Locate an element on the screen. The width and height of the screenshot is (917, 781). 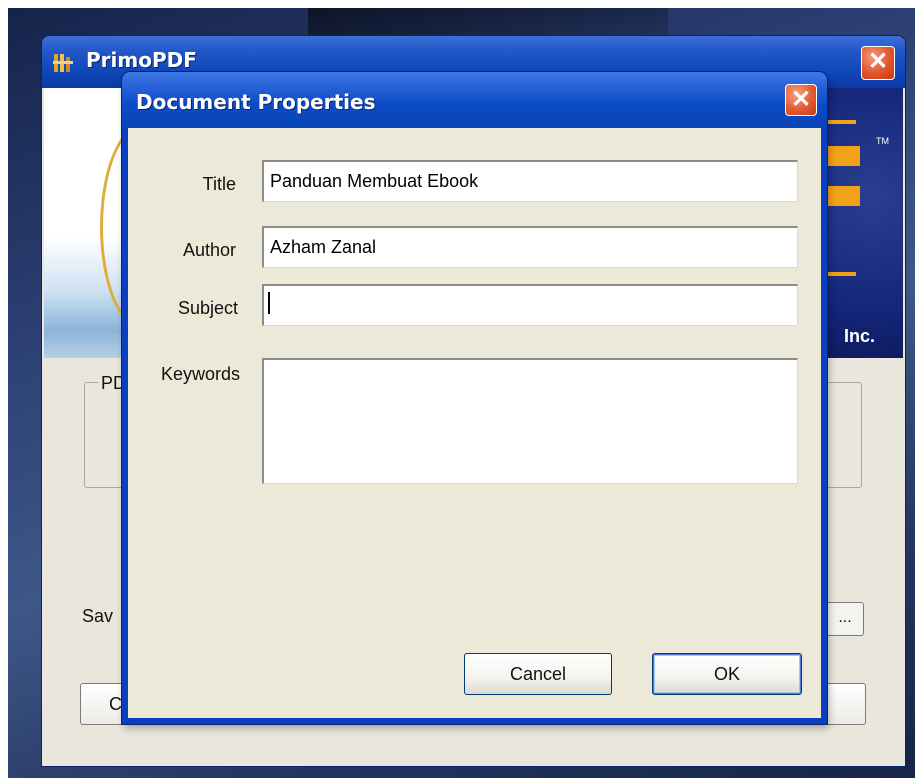
save-as-label: Sav is located at coordinates (98, 616).